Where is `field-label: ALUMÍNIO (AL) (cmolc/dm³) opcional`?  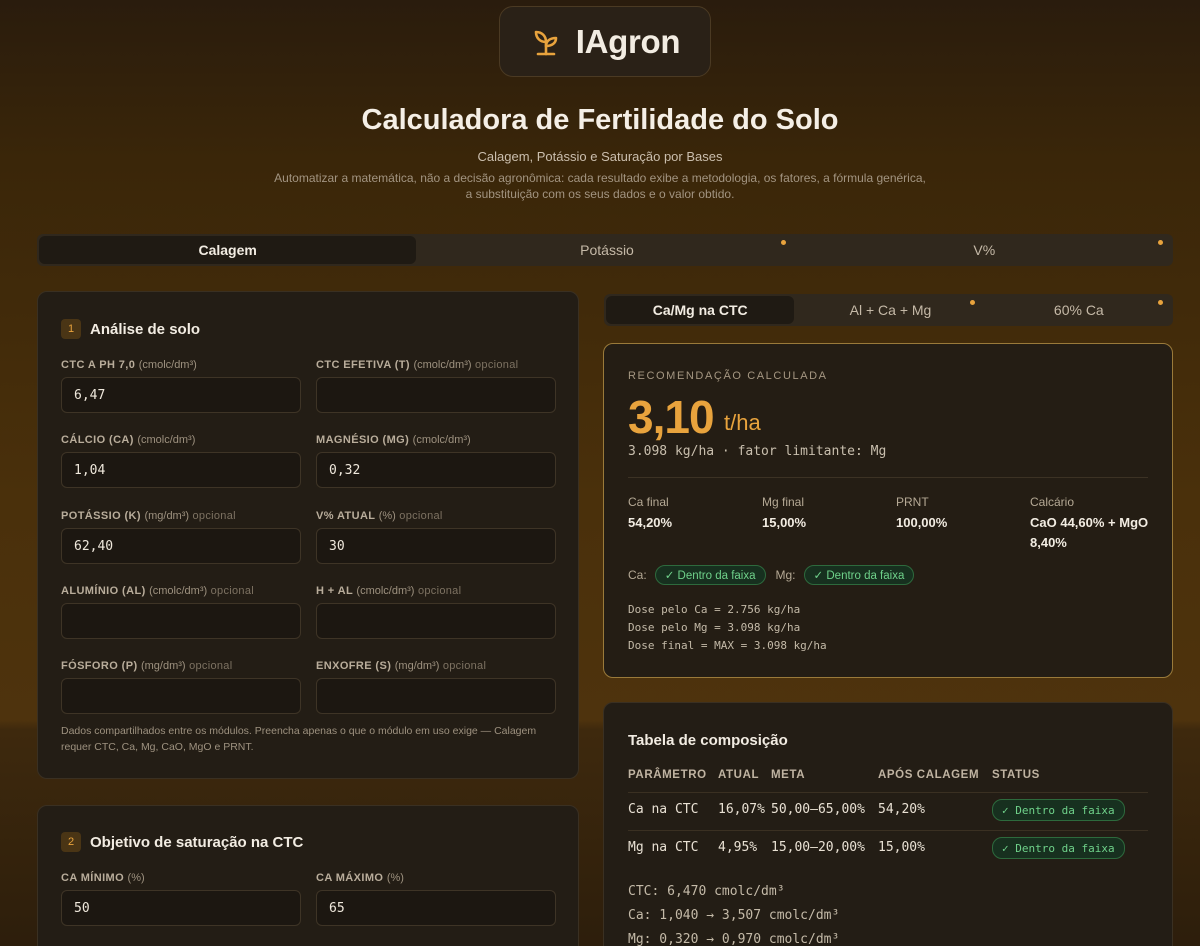 field-label: ALUMÍNIO (AL) (cmolc/dm³) opcional is located at coordinates (158, 591).